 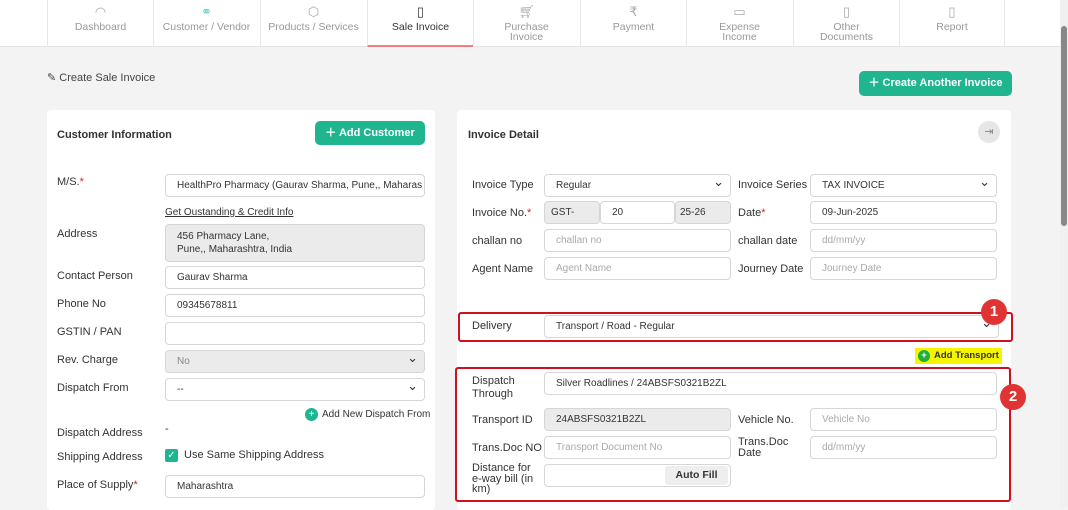 I want to click on invoice-prefix: GST-, so click(x=572, y=212).